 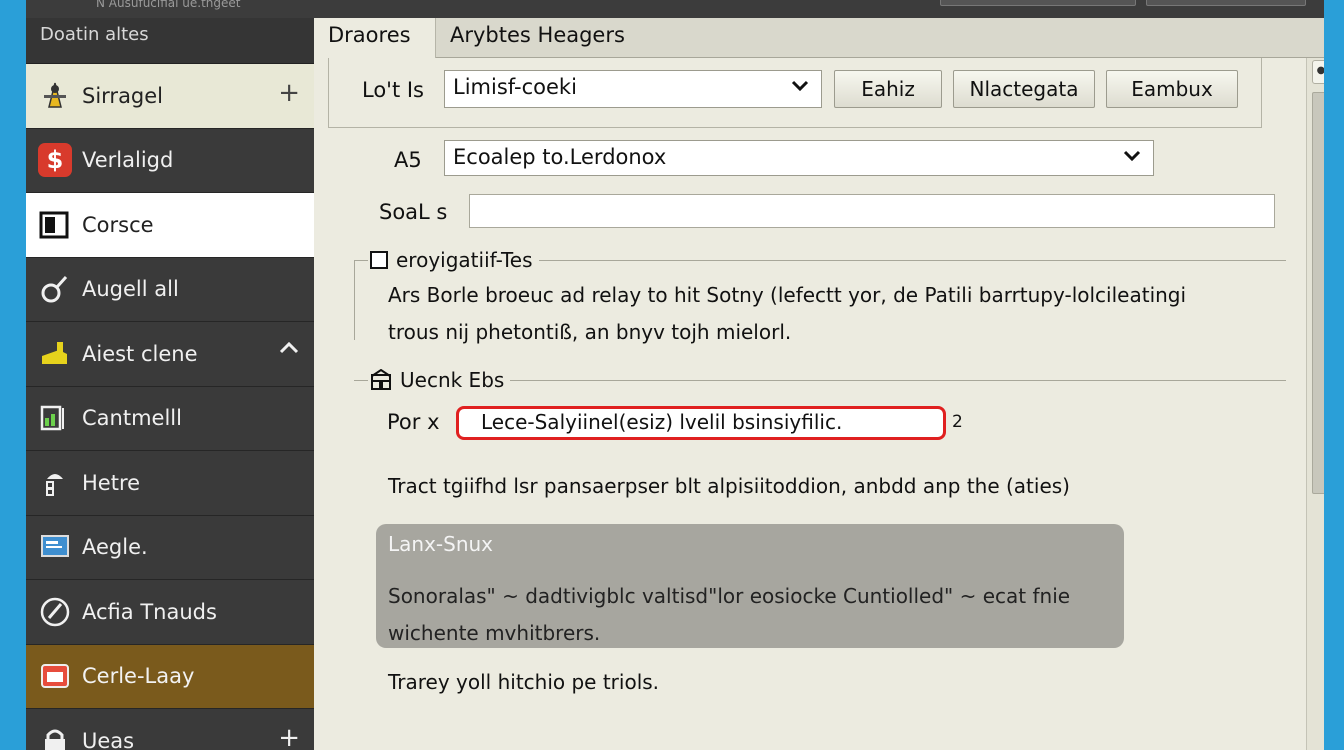 I want to click on group1-header: eroyigatiif-Tes, so click(x=453, y=260).